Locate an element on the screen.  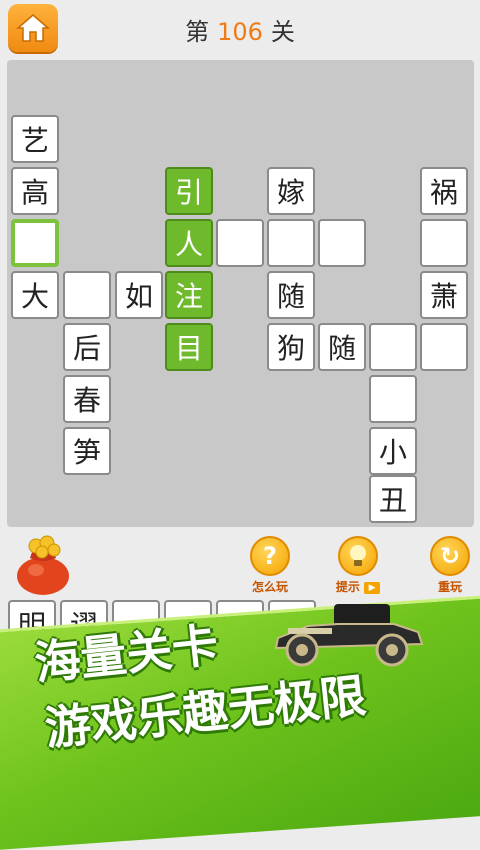
board-cell-solved: 目 is located at coordinates (189, 347).